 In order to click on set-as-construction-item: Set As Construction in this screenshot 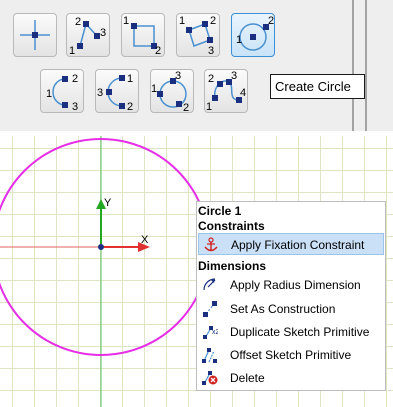, I will do `click(291, 309)`.